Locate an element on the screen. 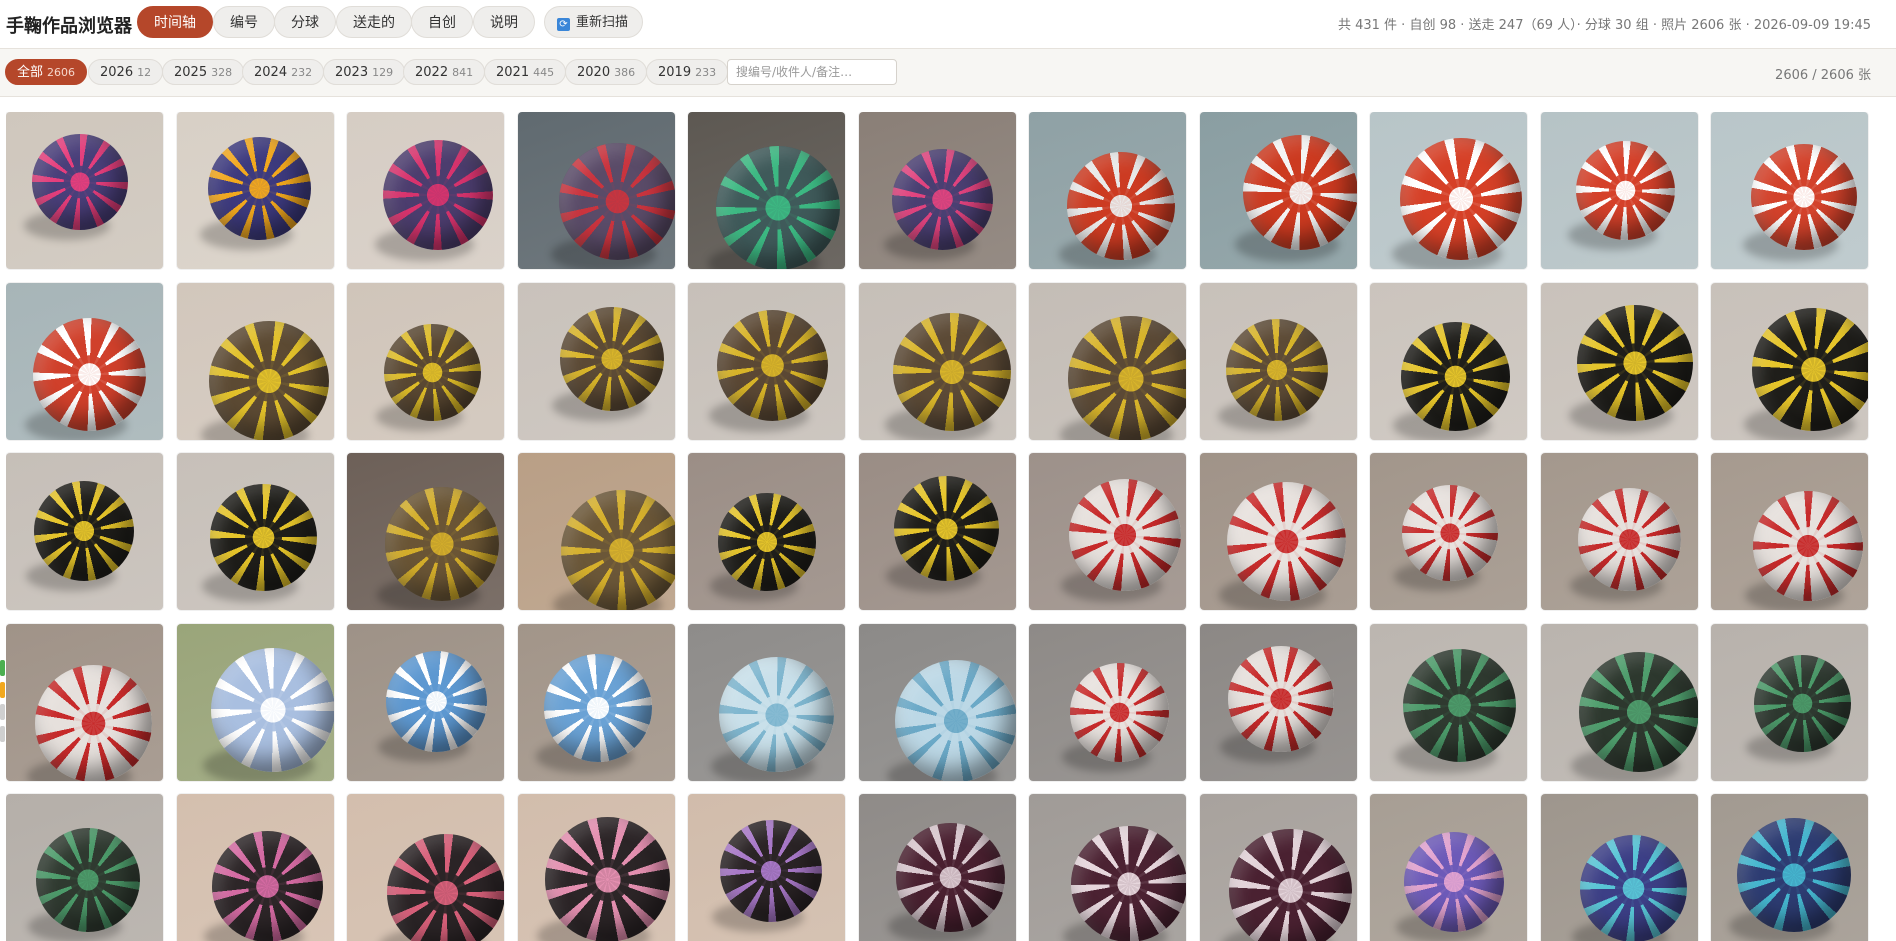  rescan-button: ⟳ 重新扫描 is located at coordinates (594, 22).